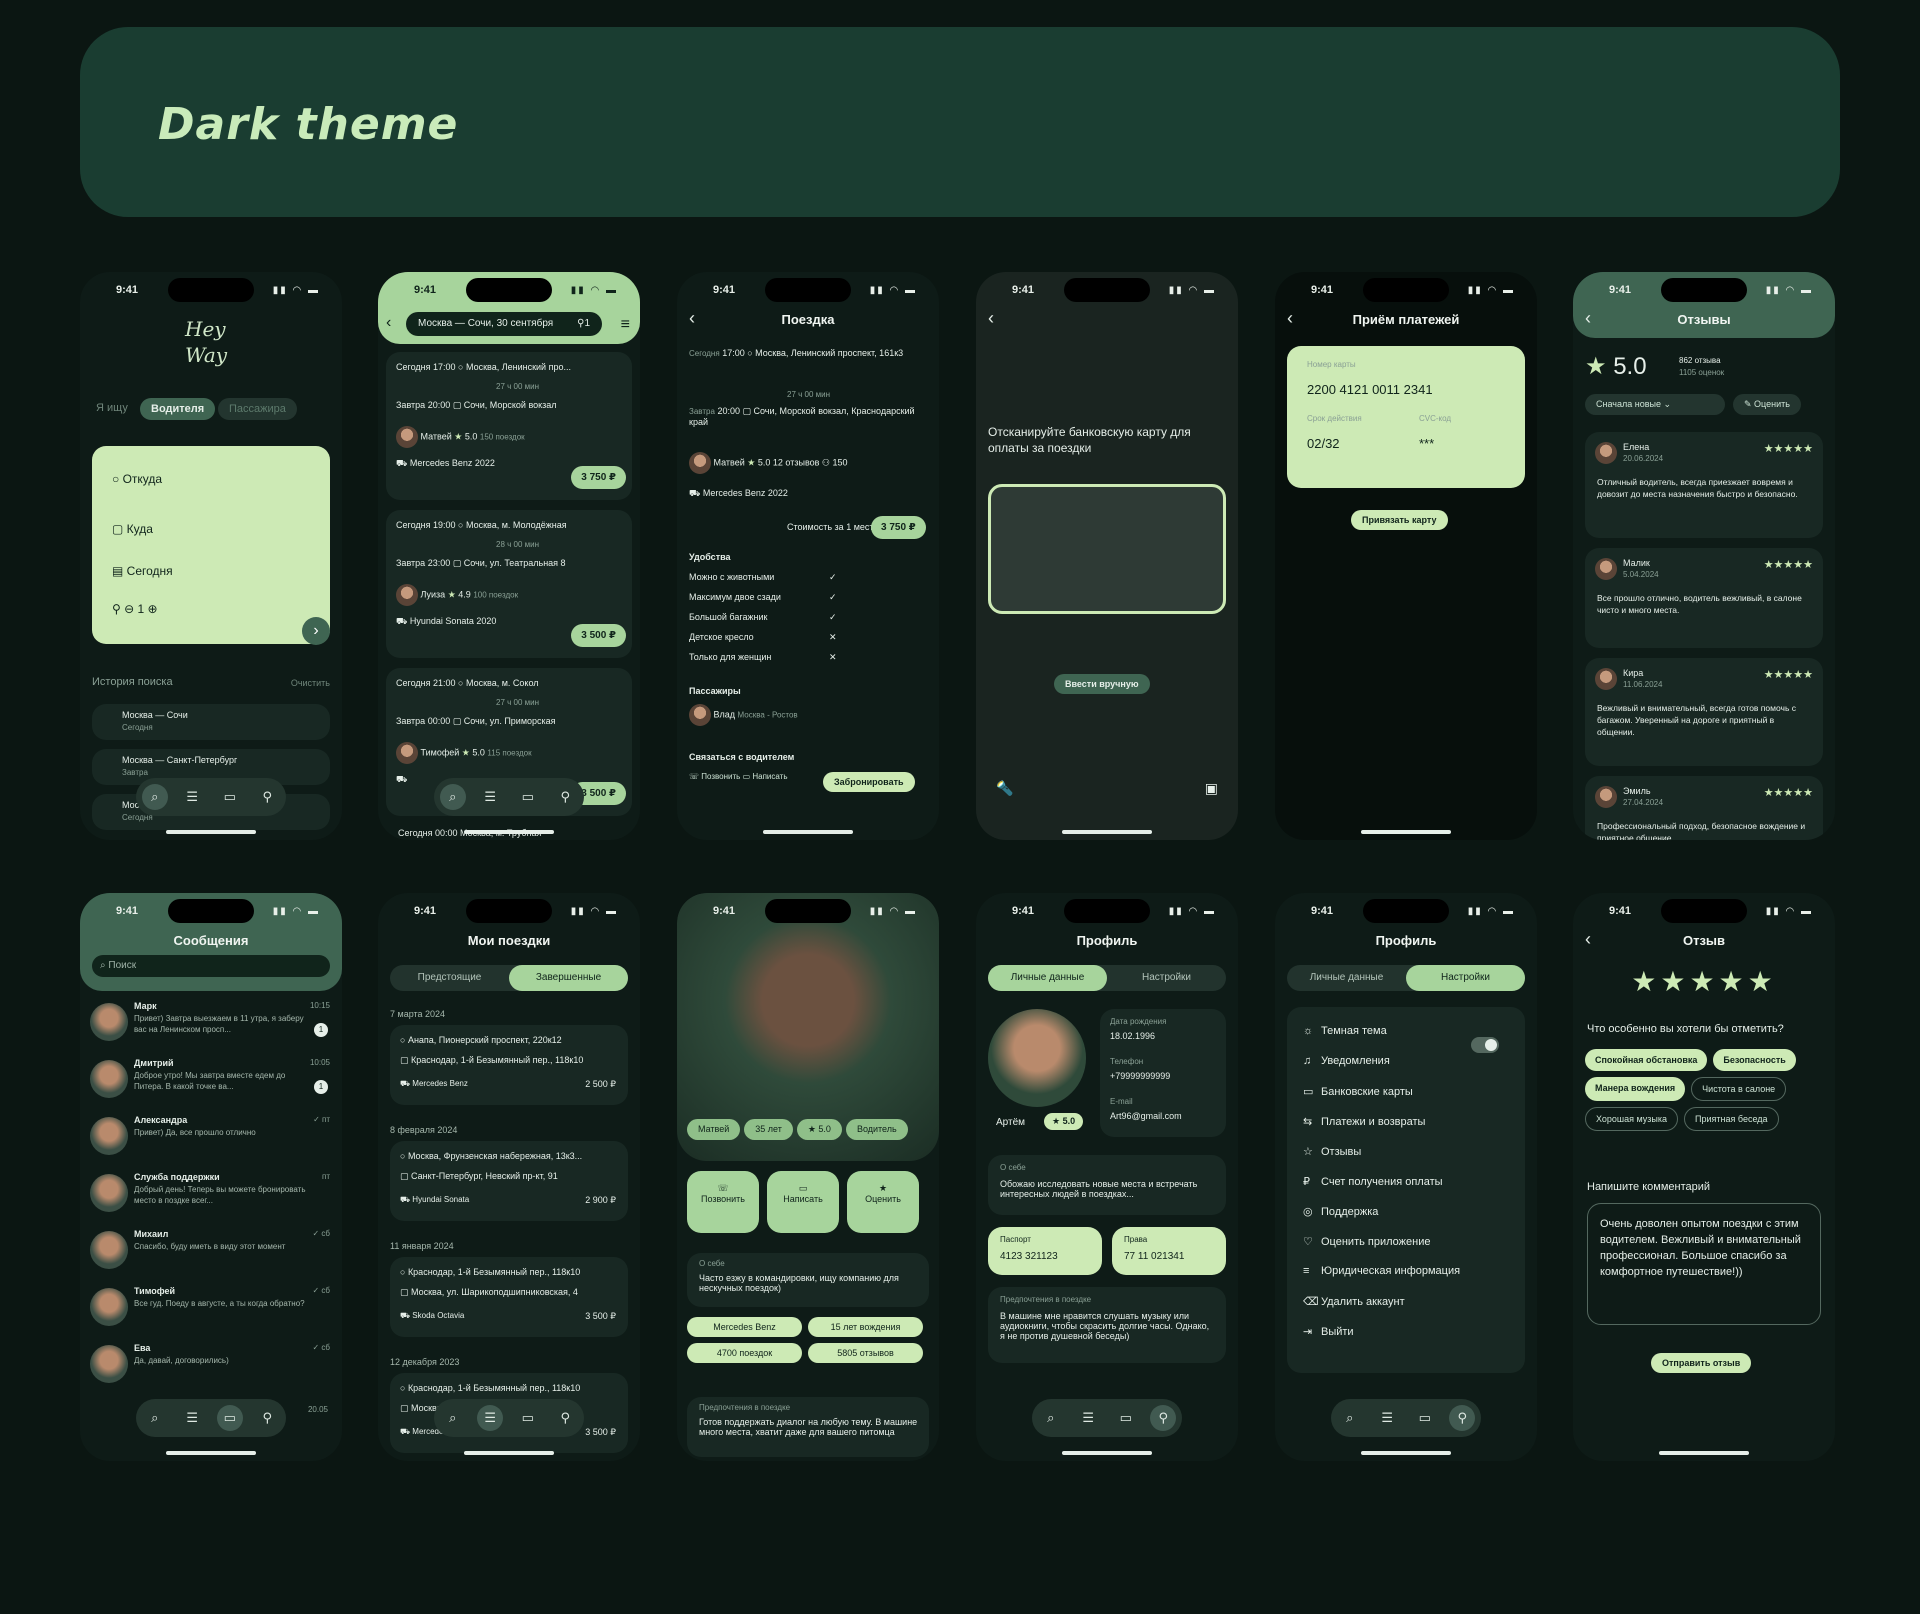 This screenshot has height=1614, width=1920. Describe the element at coordinates (1004, 788) in the screenshot. I see `flashlight-icon: 🔦` at that location.